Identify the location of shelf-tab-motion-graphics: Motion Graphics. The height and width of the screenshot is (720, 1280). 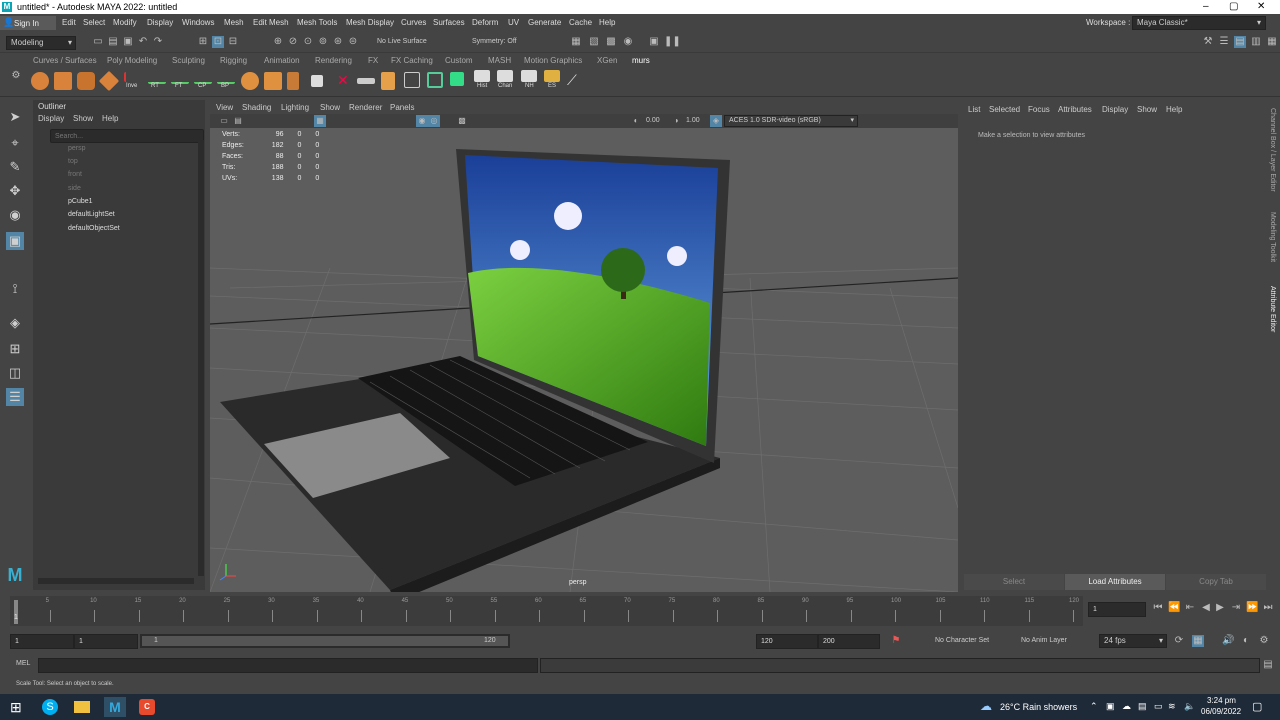
(553, 60).